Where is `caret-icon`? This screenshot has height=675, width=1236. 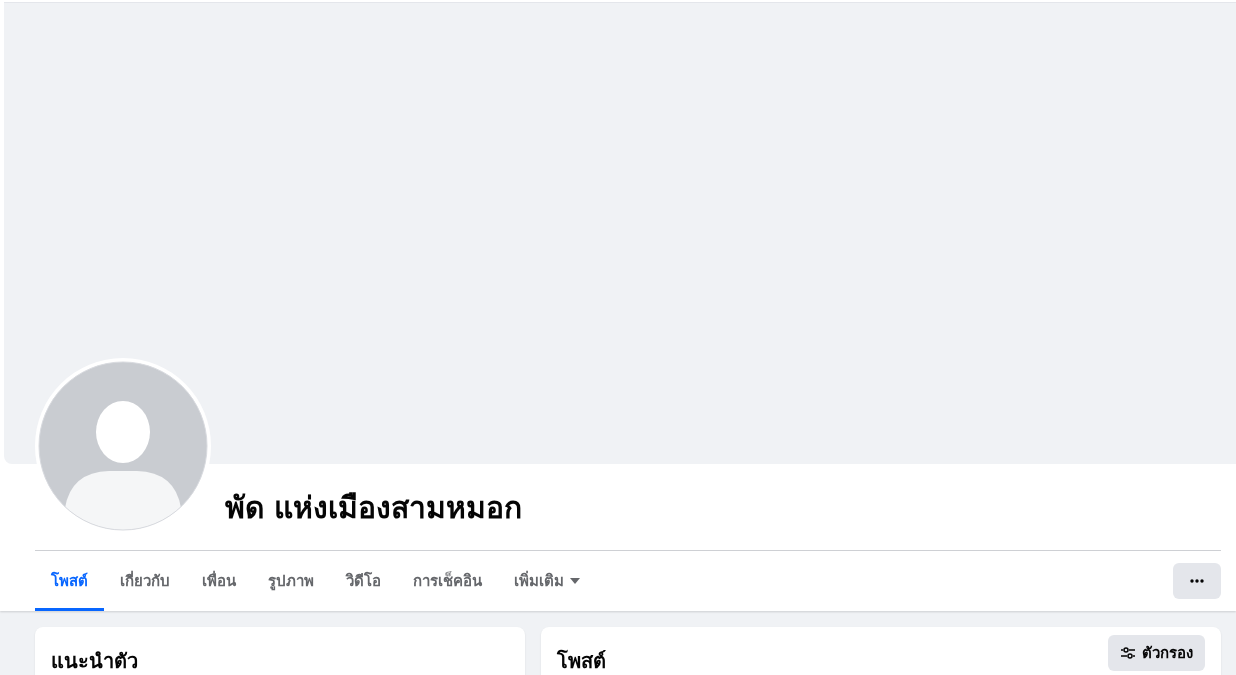
caret-icon is located at coordinates (575, 581).